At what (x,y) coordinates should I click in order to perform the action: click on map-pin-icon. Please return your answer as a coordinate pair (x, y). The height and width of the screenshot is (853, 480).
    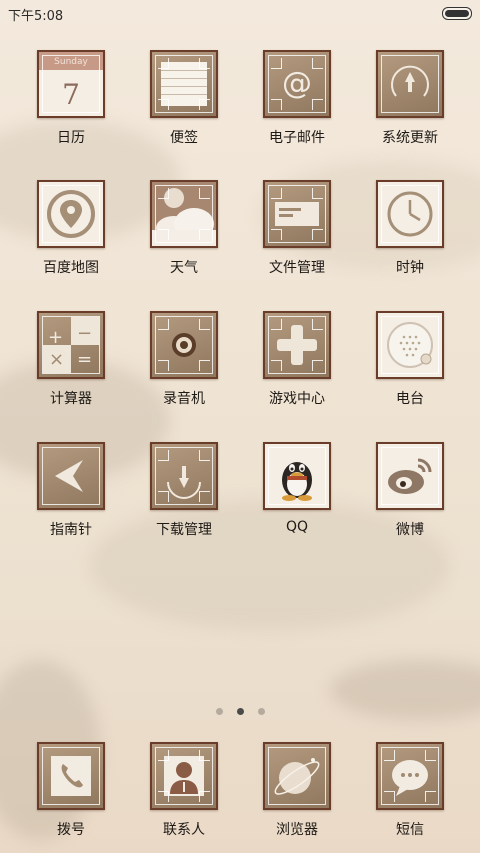
    Looking at the image, I should click on (71, 214).